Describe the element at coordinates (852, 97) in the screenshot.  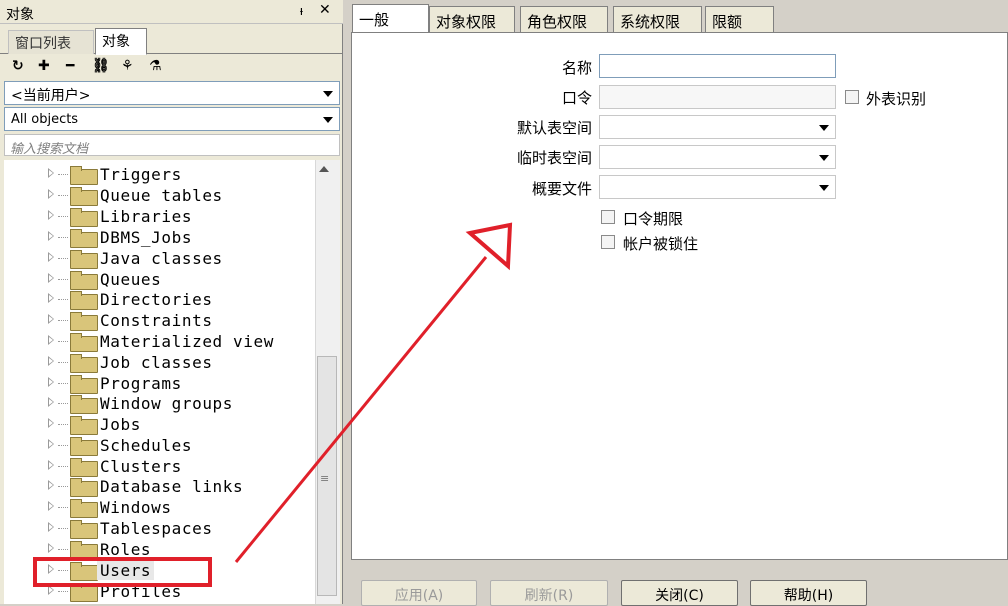
I see `external-checkbox` at that location.